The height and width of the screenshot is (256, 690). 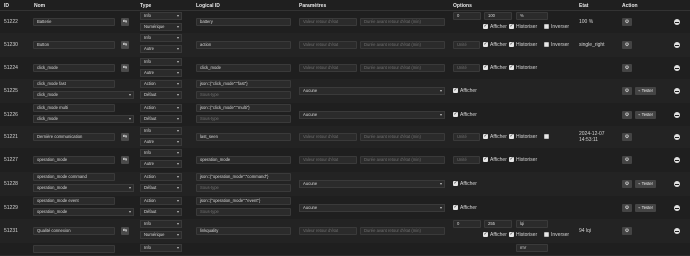 What do you see at coordinates (243, 45) in the screenshot?
I see `logical-id-input: action` at bounding box center [243, 45].